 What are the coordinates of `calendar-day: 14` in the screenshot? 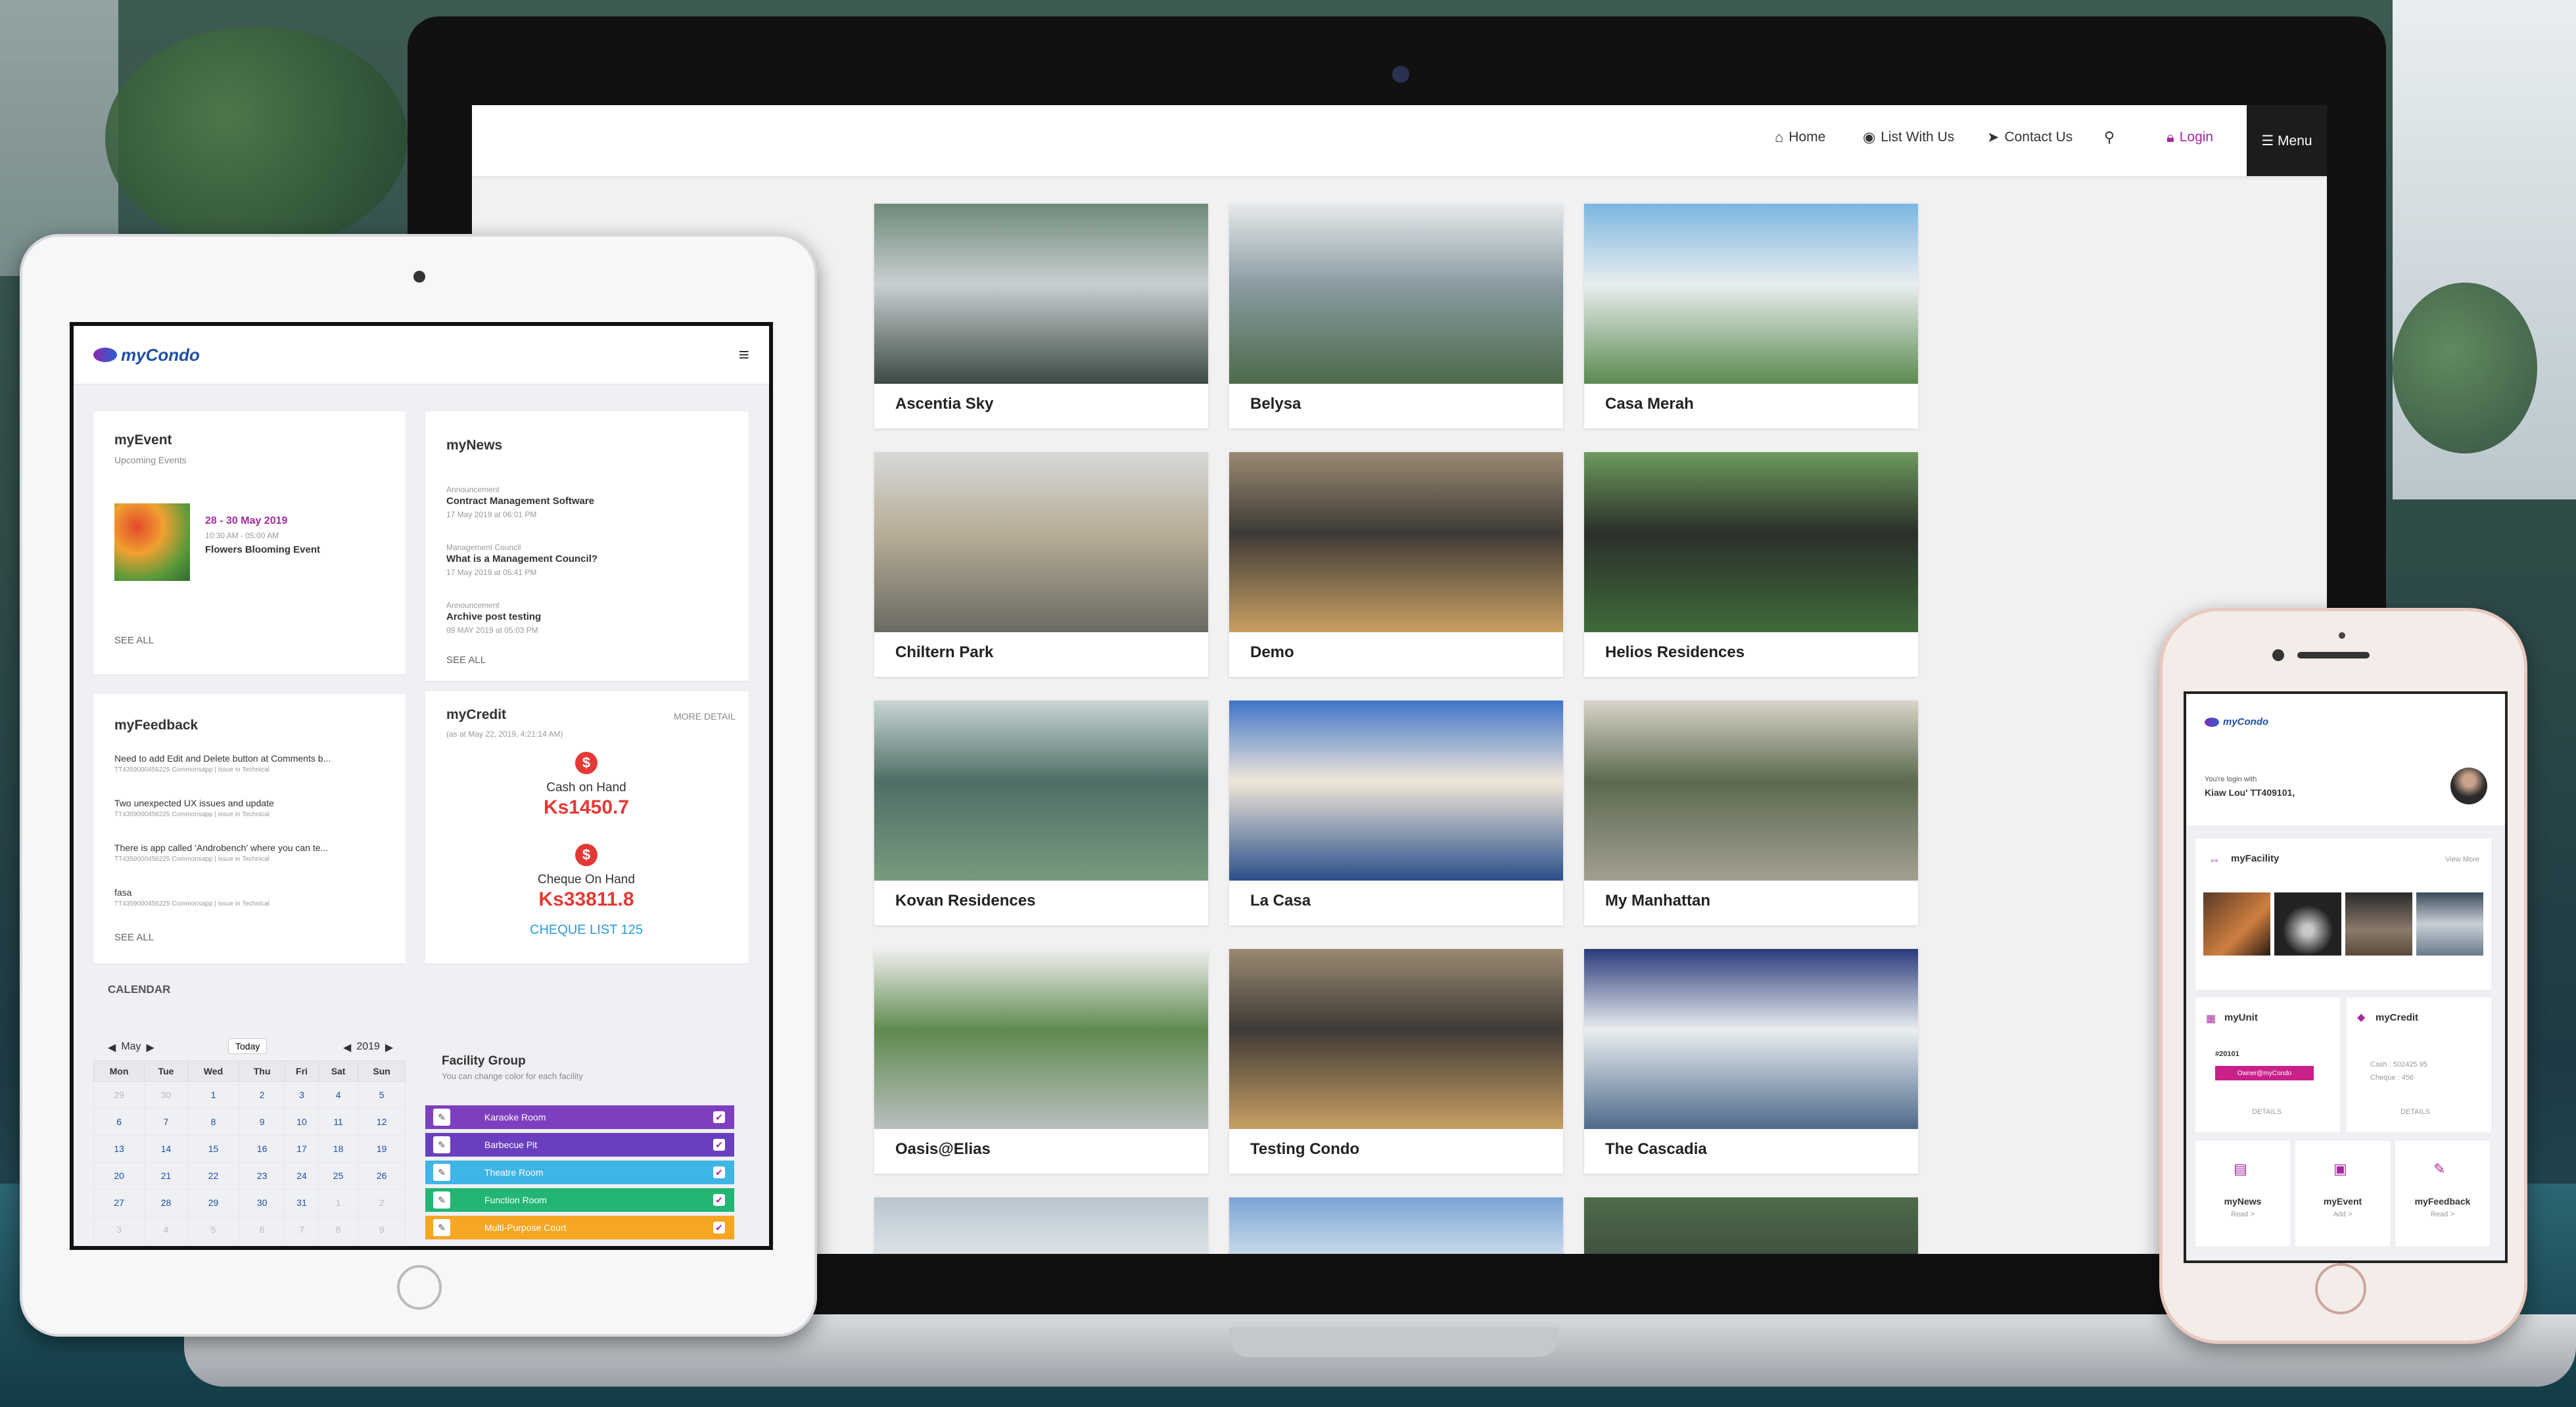 It's located at (166, 1149).